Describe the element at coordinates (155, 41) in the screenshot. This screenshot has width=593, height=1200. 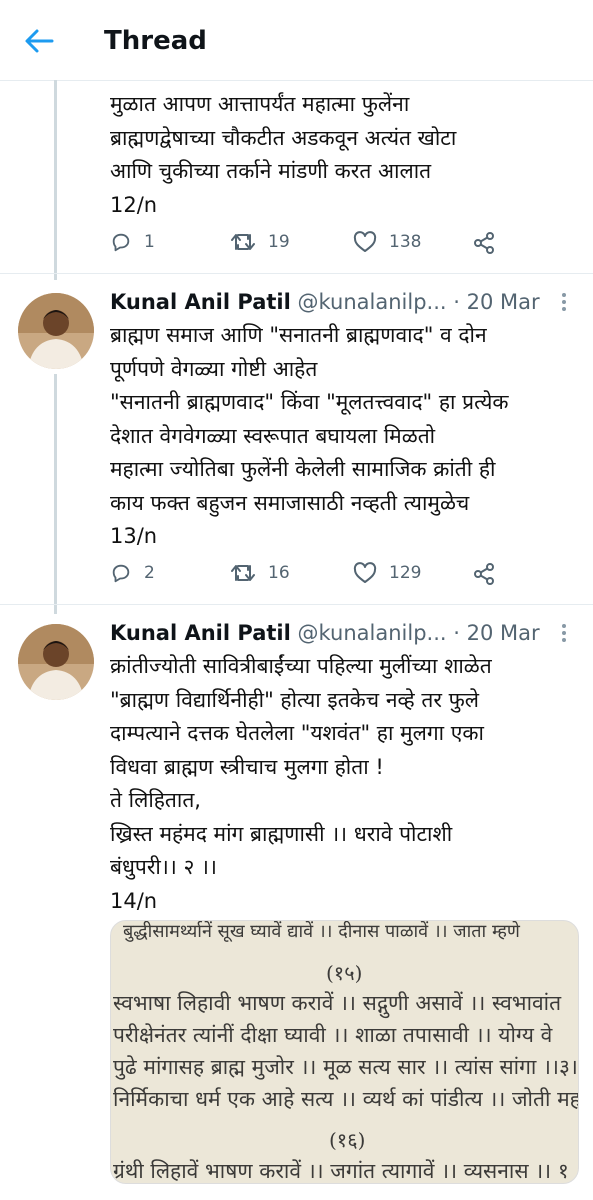
I see `page-title: Thread` at that location.